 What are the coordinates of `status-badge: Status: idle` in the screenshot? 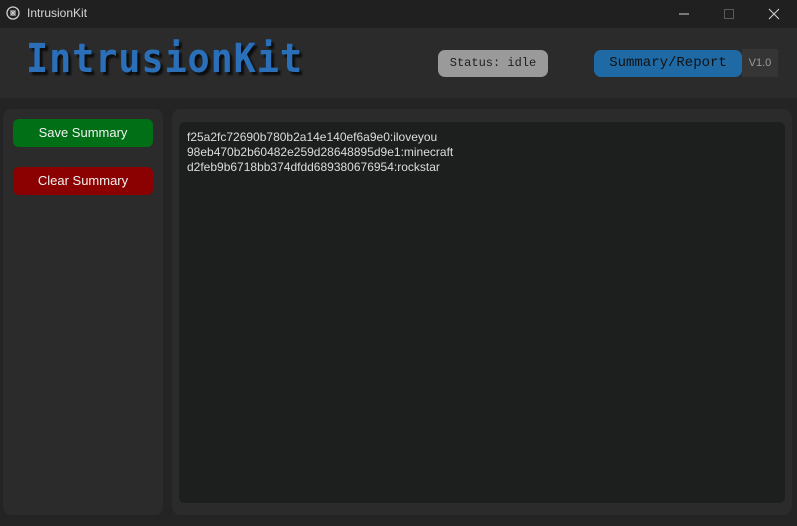 It's located at (493, 63).